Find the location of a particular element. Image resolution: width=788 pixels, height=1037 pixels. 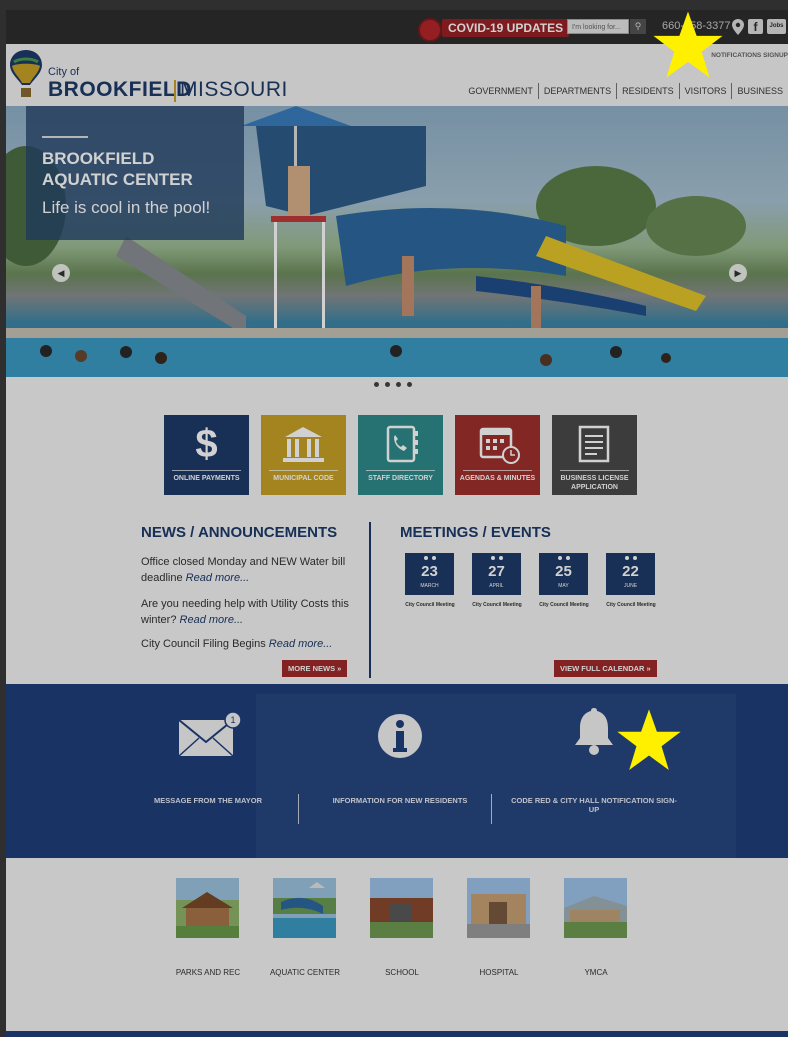

covid-updates-link: COVID-19 UPDATES is located at coordinates (506, 28).